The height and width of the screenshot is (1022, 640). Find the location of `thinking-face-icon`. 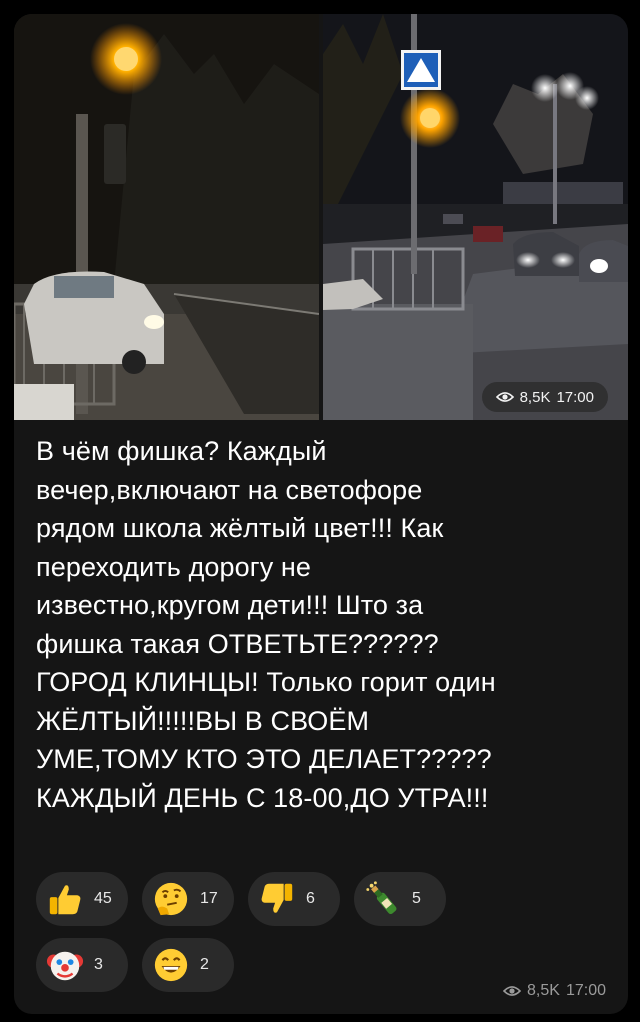

thinking-face-icon is located at coordinates (171, 899).